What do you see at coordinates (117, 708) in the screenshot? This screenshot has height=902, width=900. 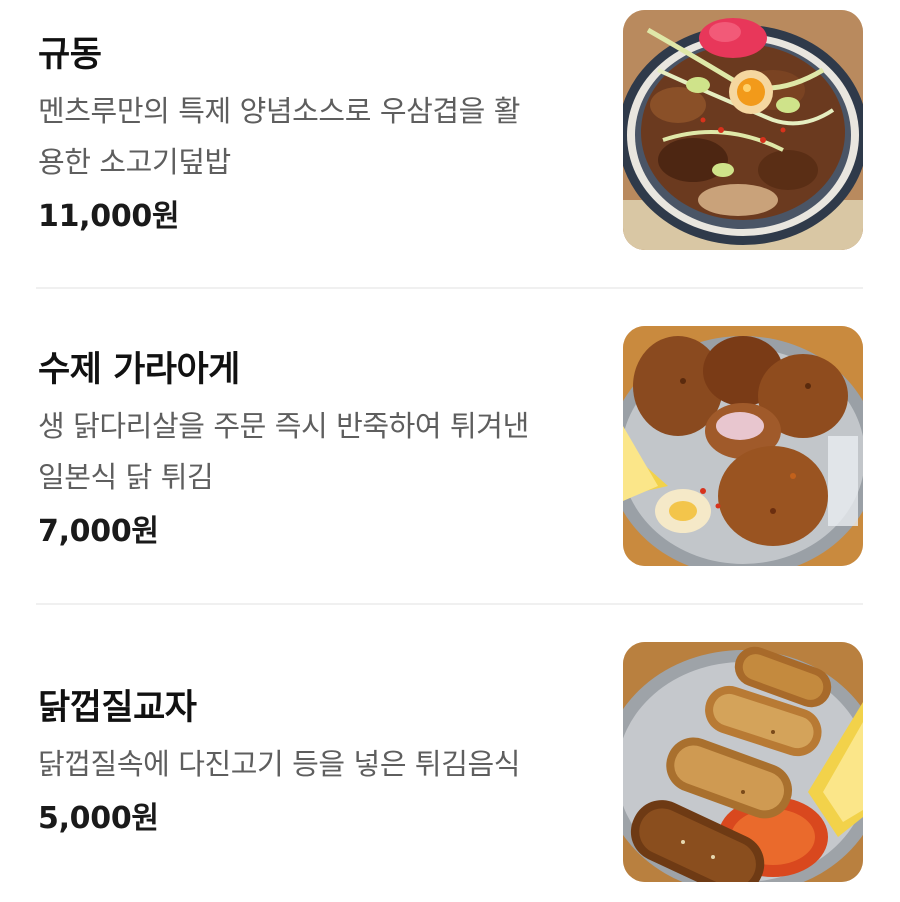 I see `menu-item-name: 닭껍질교자` at bounding box center [117, 708].